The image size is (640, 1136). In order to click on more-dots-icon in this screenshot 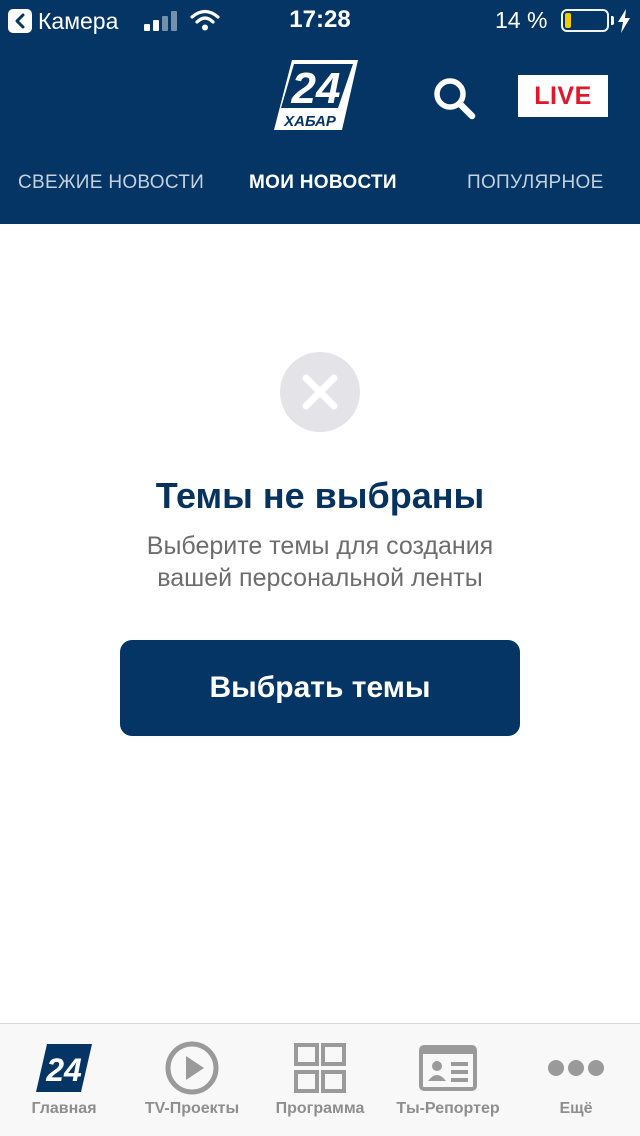, I will do `click(576, 1068)`.